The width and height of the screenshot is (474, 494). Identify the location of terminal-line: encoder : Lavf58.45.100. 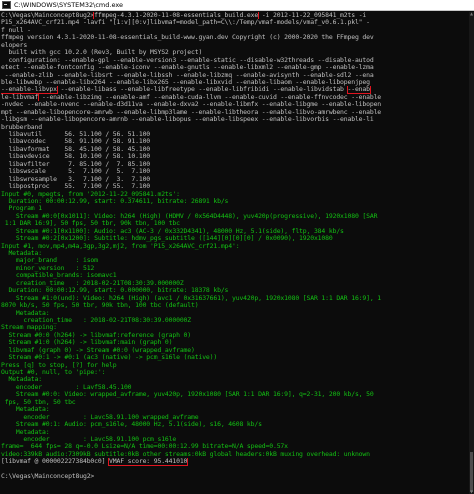
(235, 387).